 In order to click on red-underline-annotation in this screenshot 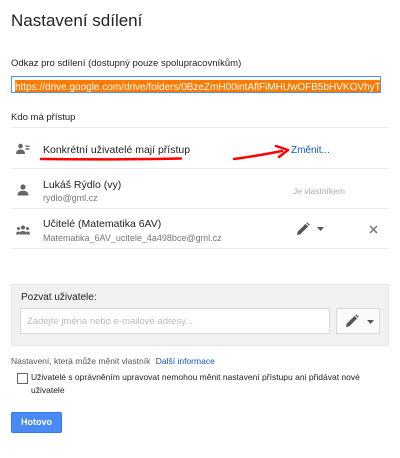, I will do `click(111, 159)`.